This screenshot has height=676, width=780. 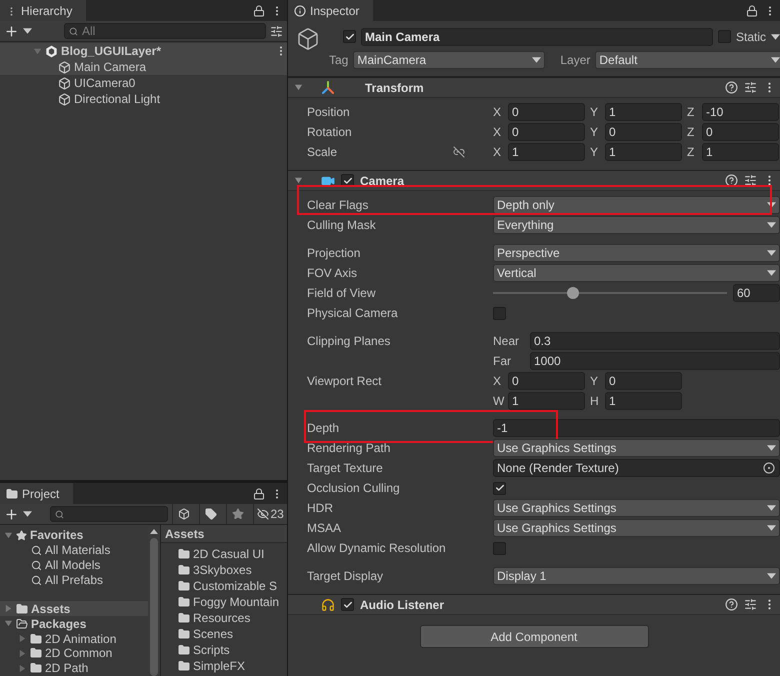 I want to click on hierarchy-item: Main Camera, so click(x=143, y=67).